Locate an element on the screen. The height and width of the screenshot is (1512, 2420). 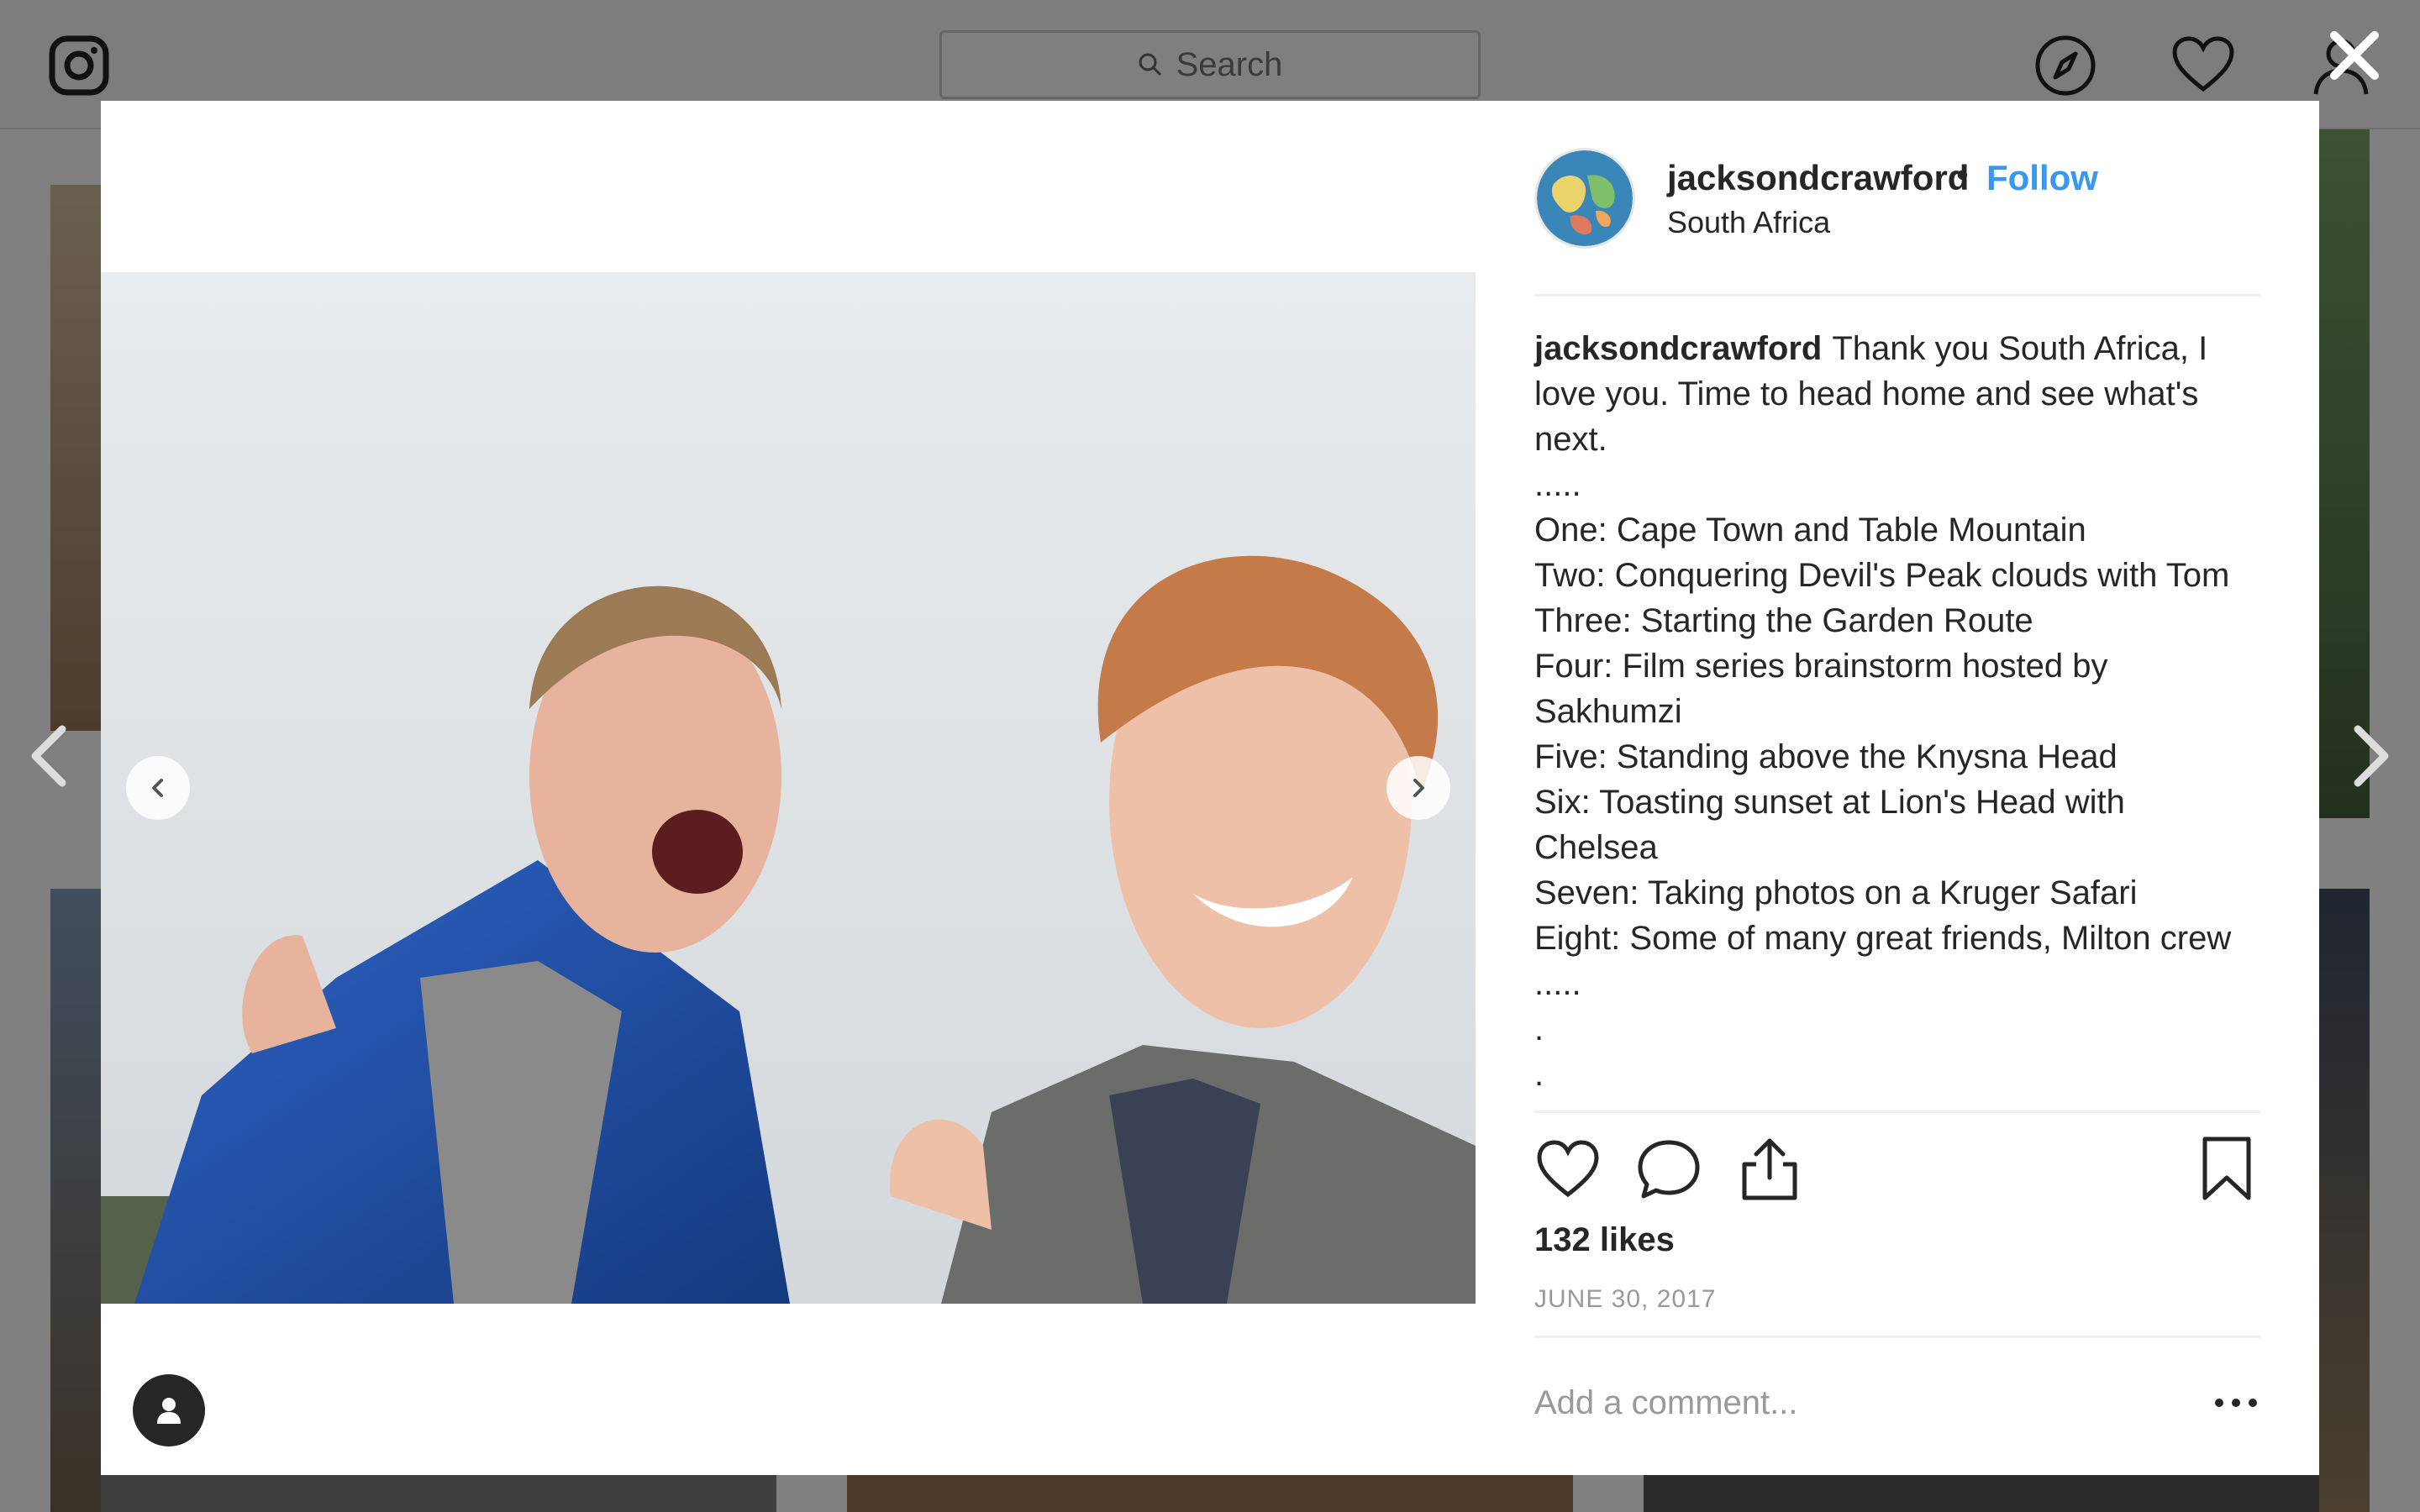
post-location: South Africa is located at coordinates (1748, 222).